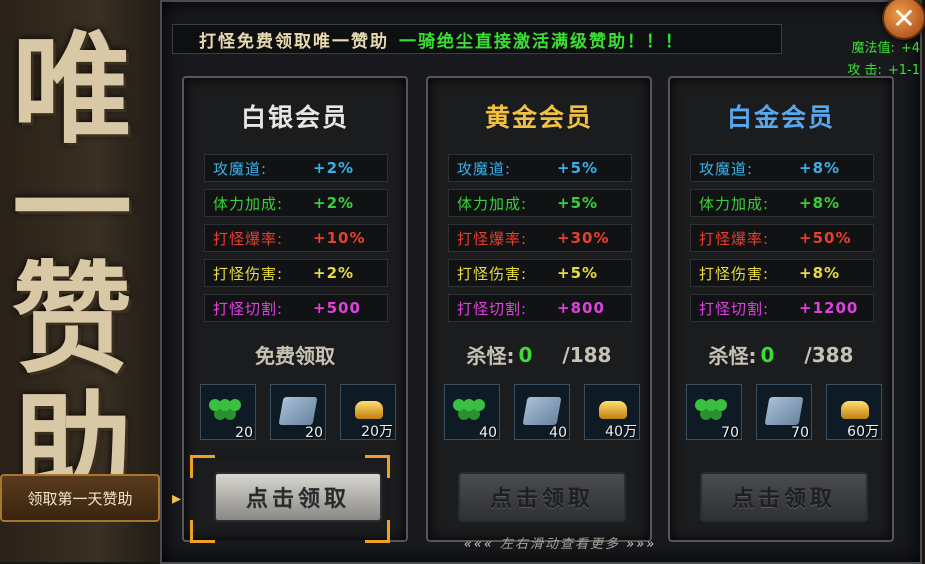 The width and height of the screenshot is (925, 564). I want to click on reward-count: 20万, so click(377, 432).